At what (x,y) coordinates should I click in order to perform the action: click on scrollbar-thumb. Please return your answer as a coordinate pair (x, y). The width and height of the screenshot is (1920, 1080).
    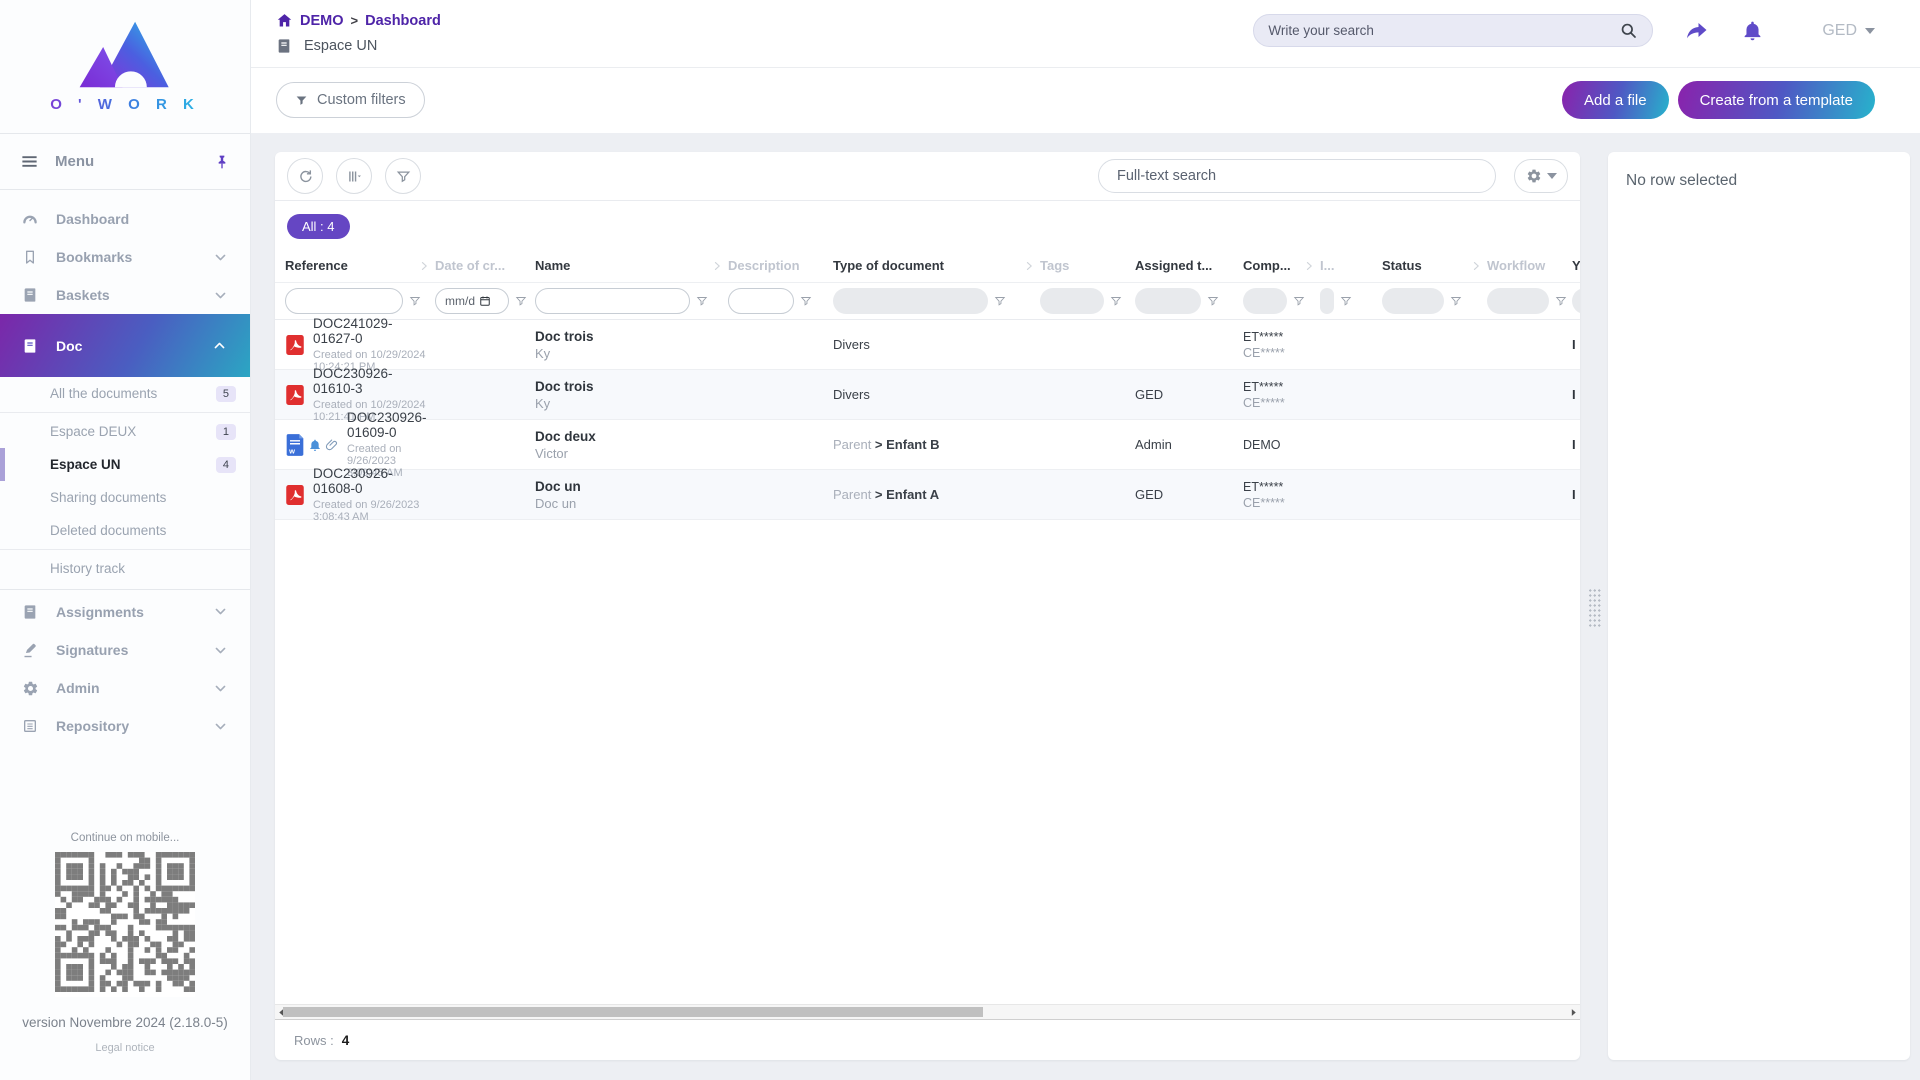
    Looking at the image, I should click on (633, 1012).